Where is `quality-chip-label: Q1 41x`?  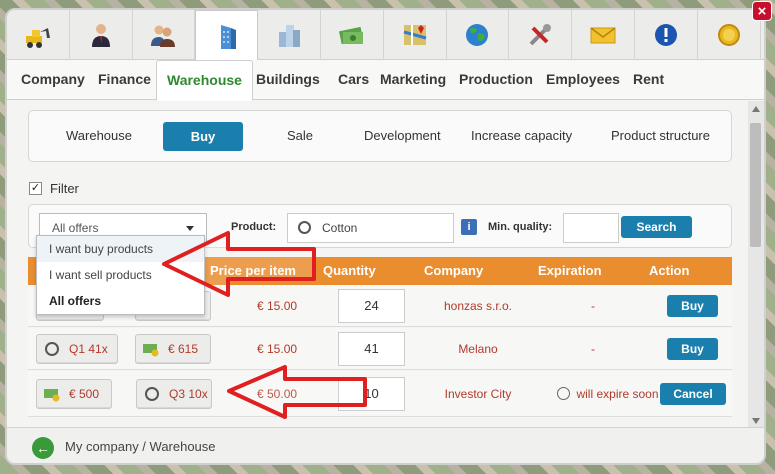 quality-chip-label: Q1 41x is located at coordinates (88, 349).